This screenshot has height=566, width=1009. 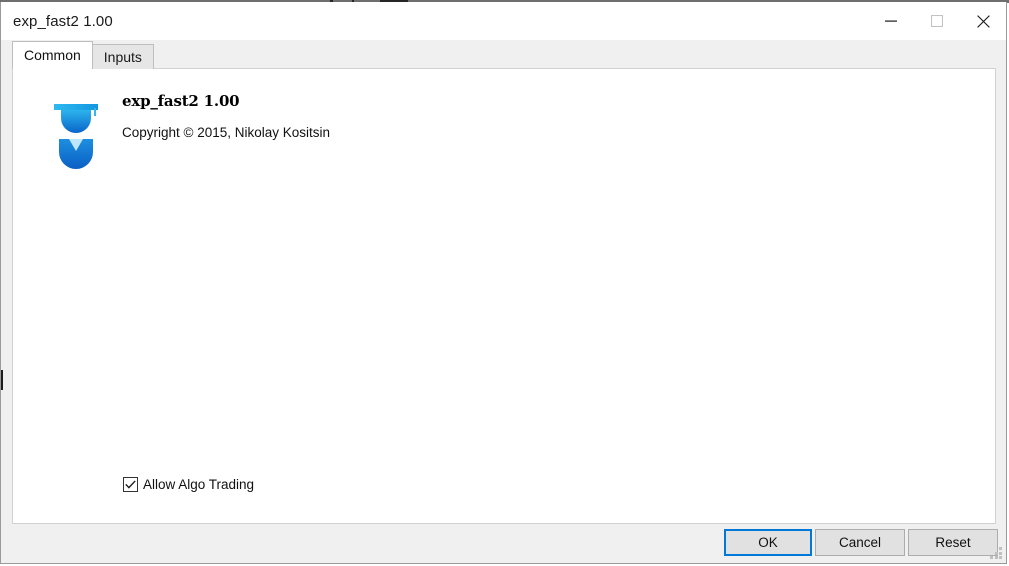 I want to click on resize-grip, so click(x=996, y=553).